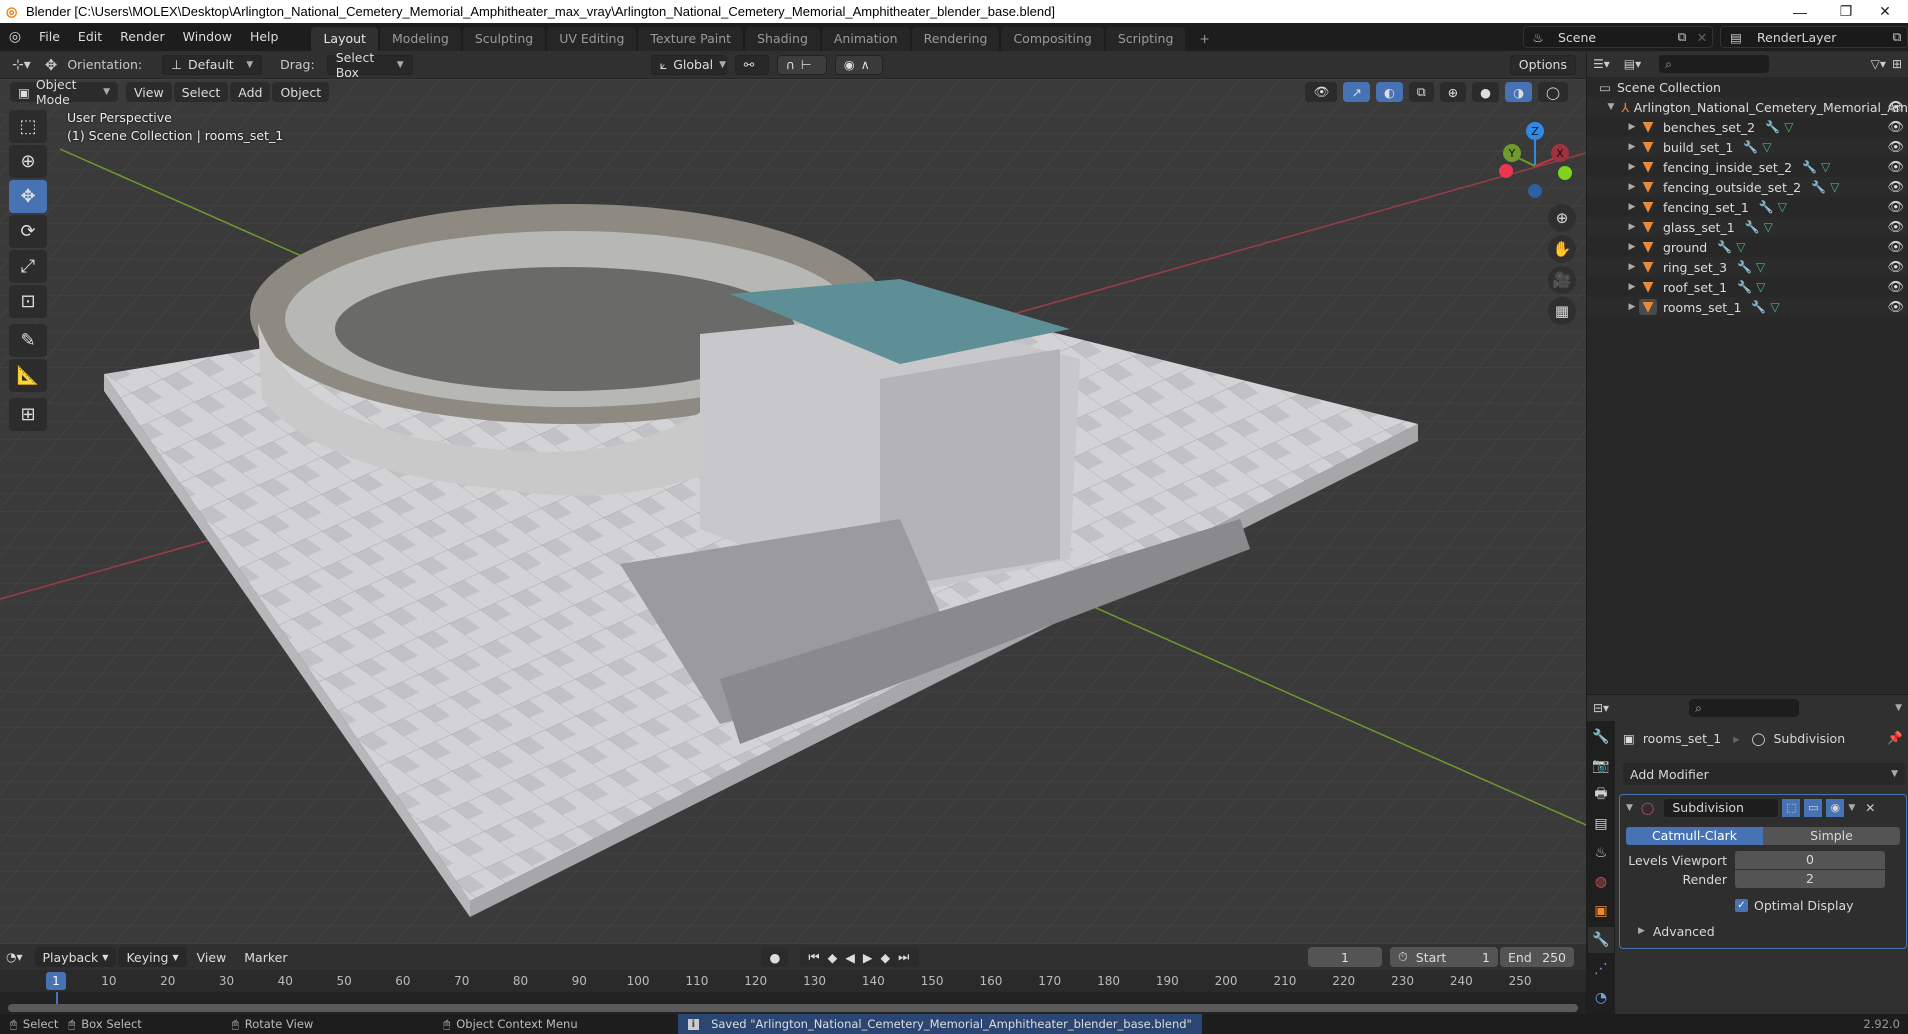  Describe the element at coordinates (782, 39) in the screenshot. I see `tab-shading: Shading` at that location.